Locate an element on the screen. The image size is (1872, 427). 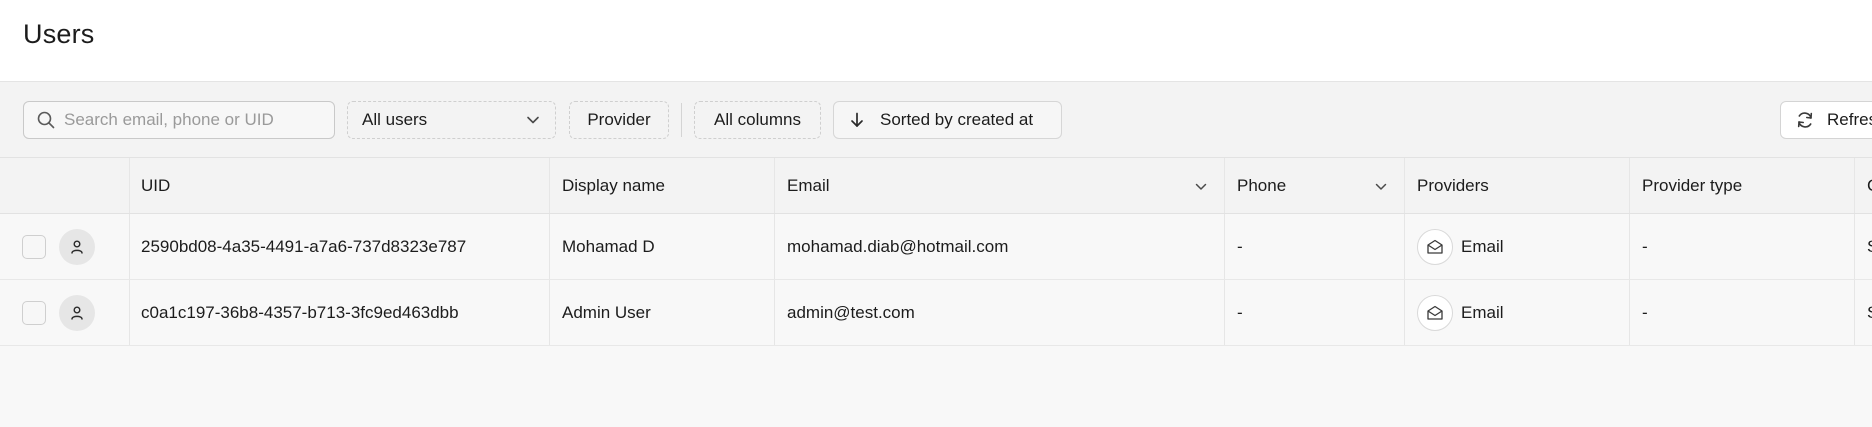
header-uid-label: UID is located at coordinates (156, 185).